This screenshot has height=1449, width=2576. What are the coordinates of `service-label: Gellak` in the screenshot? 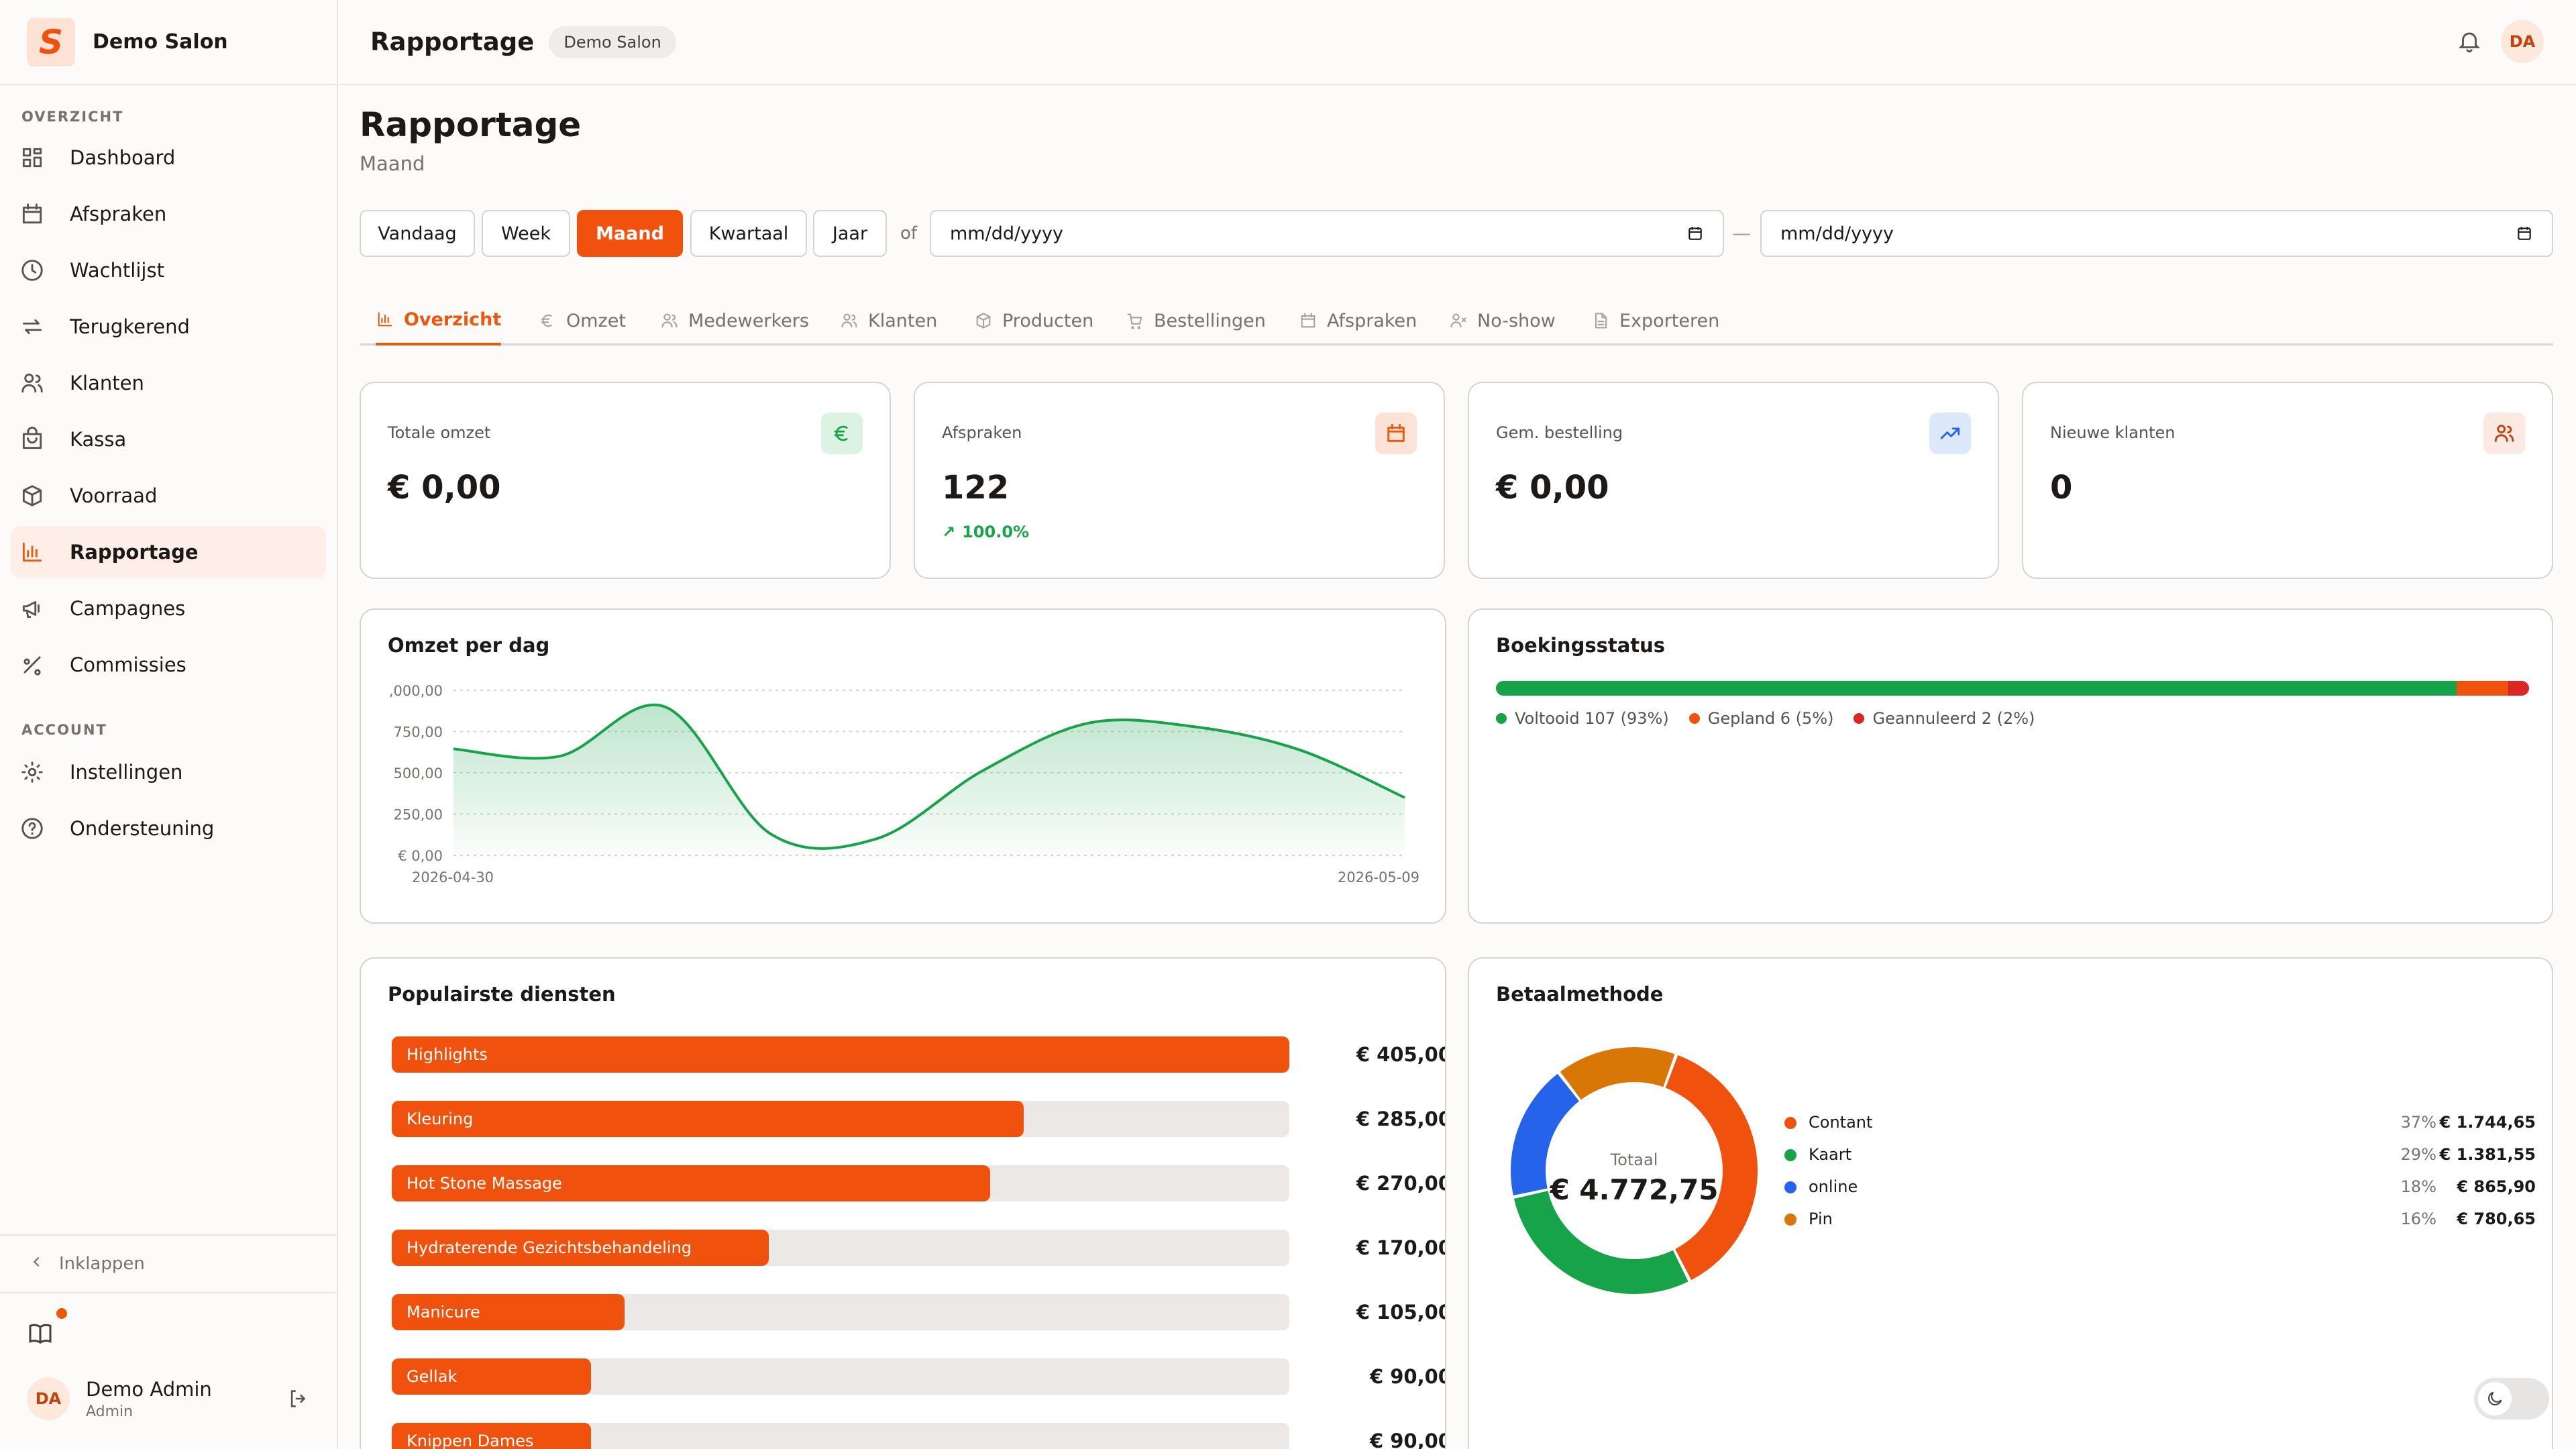 It's located at (432, 1376).